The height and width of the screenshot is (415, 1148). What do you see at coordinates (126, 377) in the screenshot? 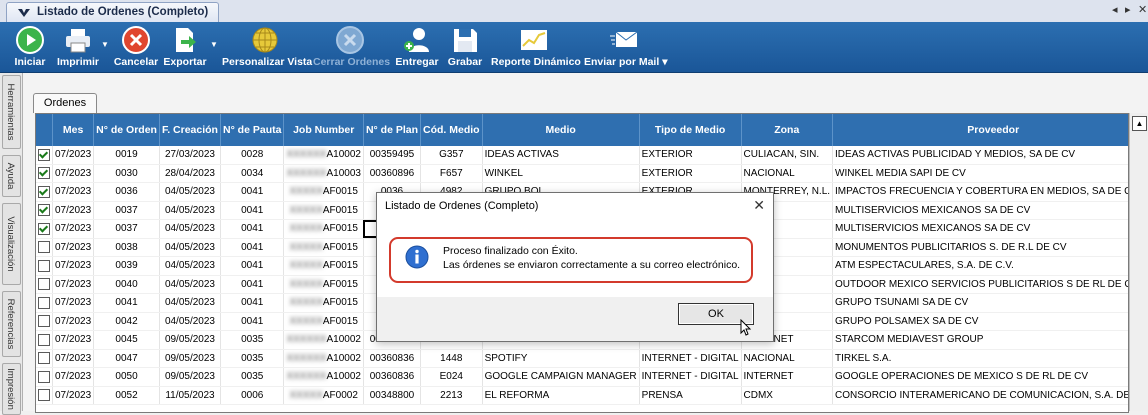
I see `table-cell-orden: 0050` at bounding box center [126, 377].